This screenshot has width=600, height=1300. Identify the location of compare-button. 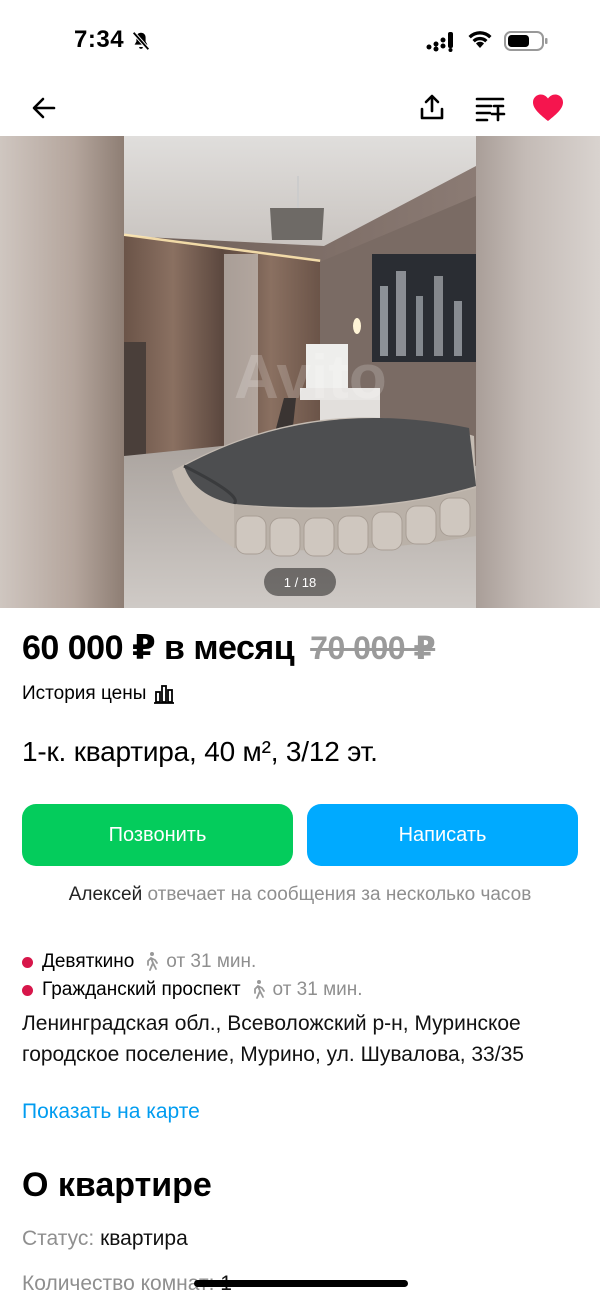
(490, 108).